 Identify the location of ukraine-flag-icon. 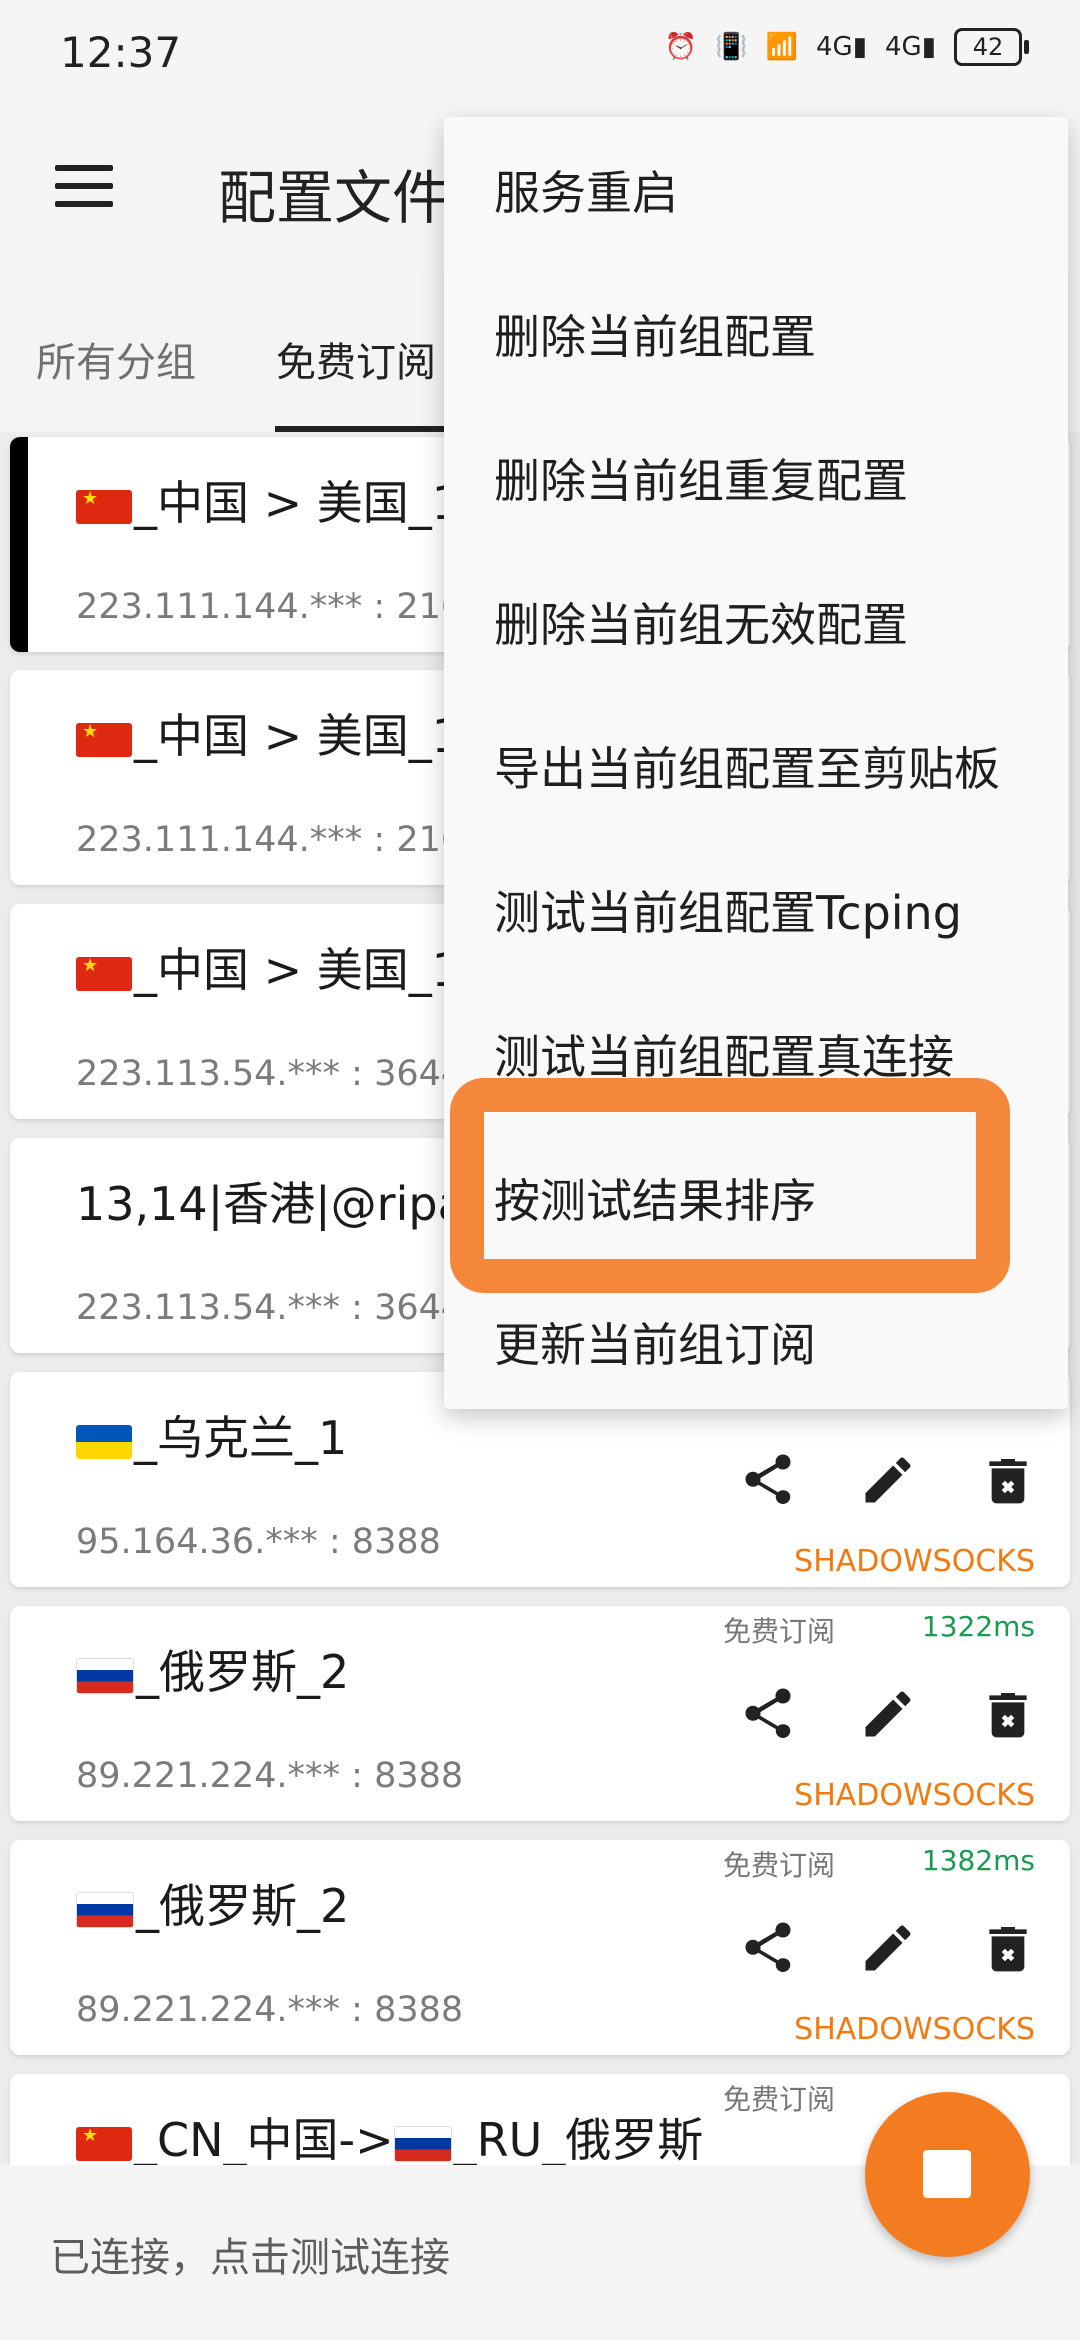
(104, 1441).